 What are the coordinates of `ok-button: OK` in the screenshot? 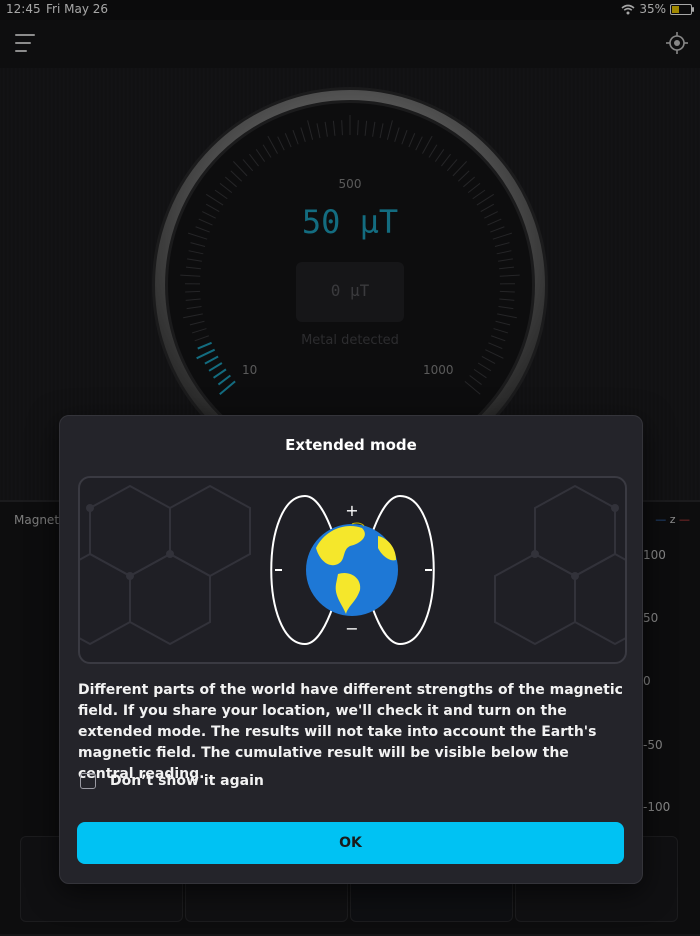 It's located at (350, 843).